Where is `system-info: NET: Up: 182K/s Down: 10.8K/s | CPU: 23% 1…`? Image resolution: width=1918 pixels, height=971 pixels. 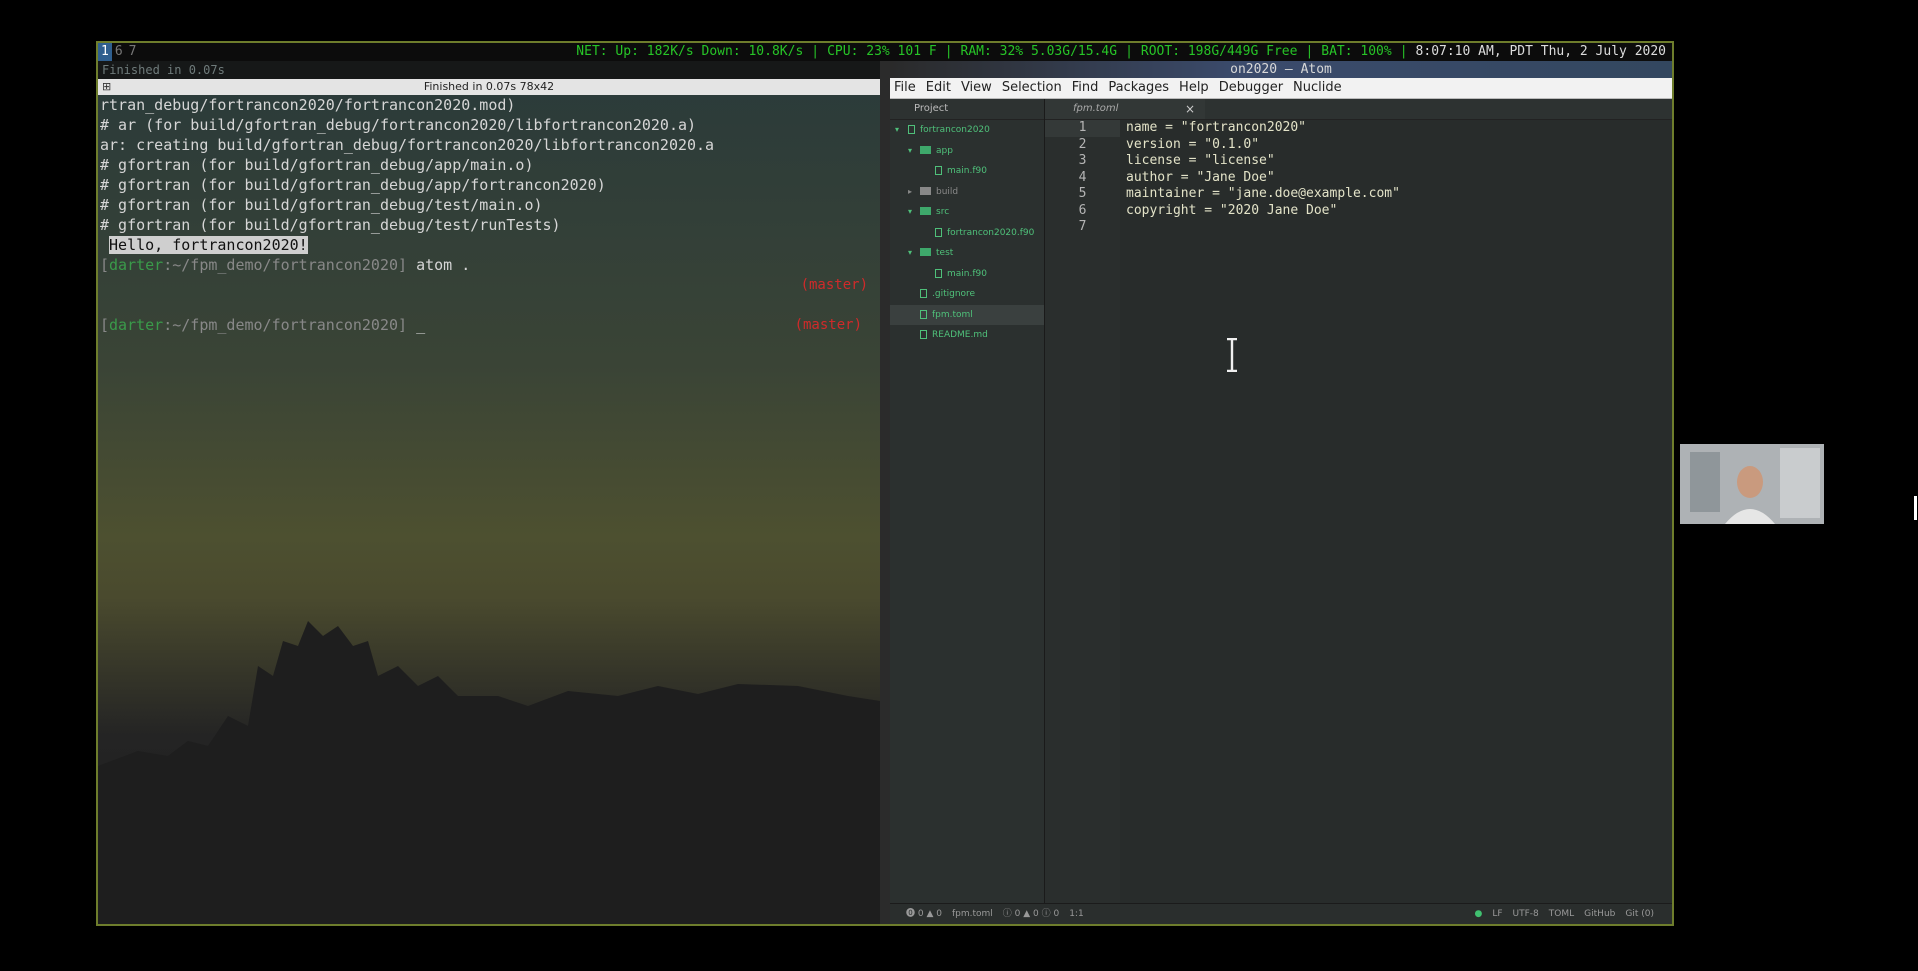
system-info: NET: Up: 182K/s Down: 10.8K/s | CPU: 23% 1… is located at coordinates (1121, 52).